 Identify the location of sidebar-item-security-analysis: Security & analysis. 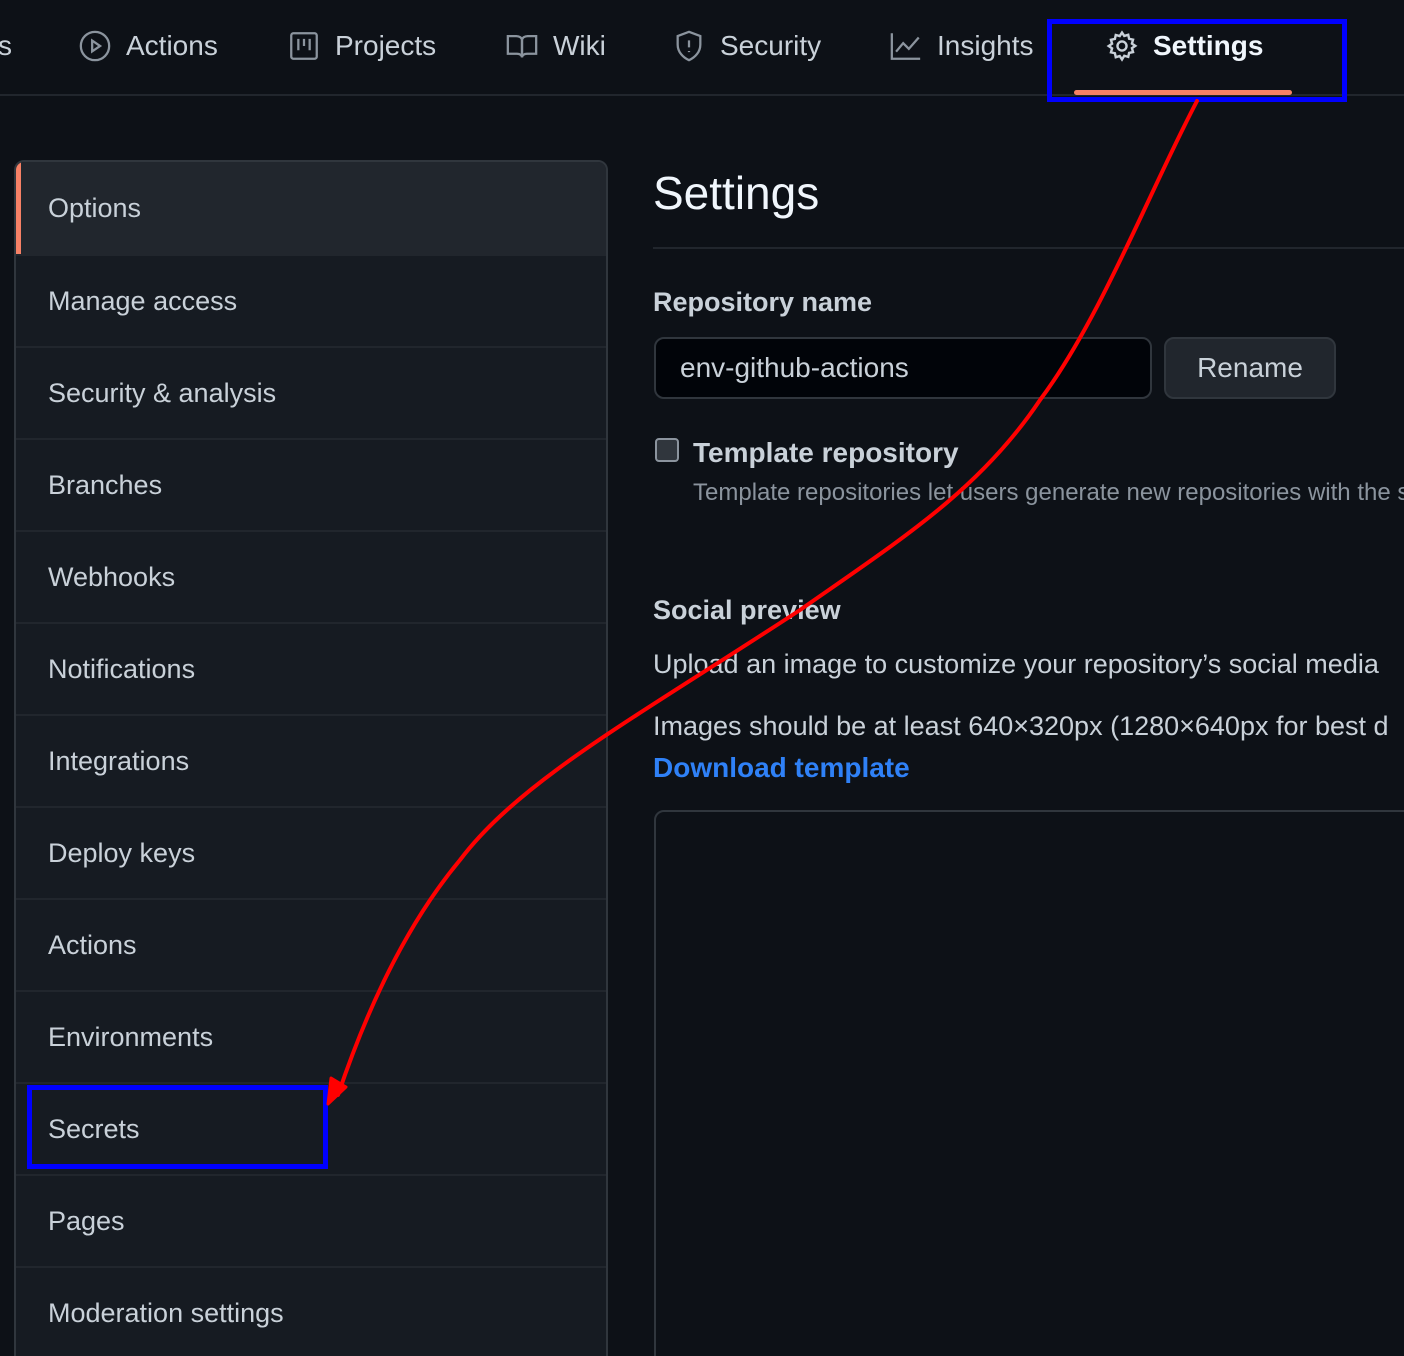
(311, 392).